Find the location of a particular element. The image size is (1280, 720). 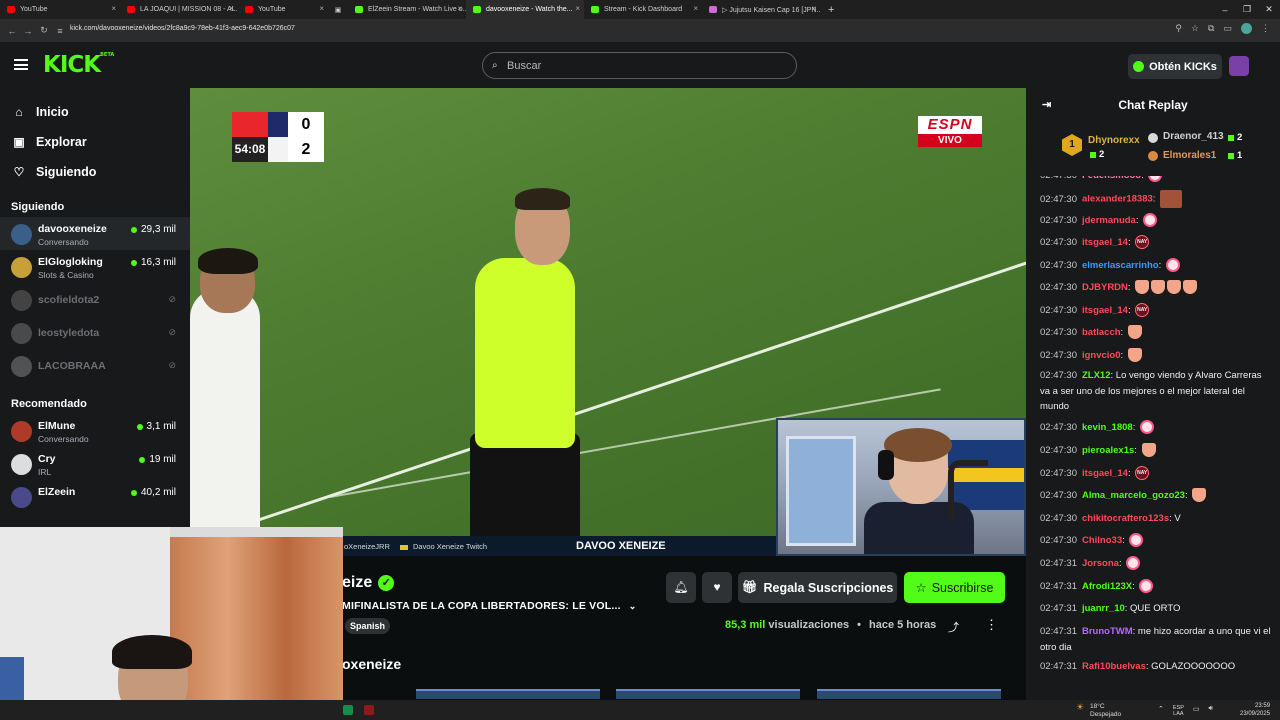

message-username: Alma_marcelo_gozo23 is located at coordinates (1133, 495).